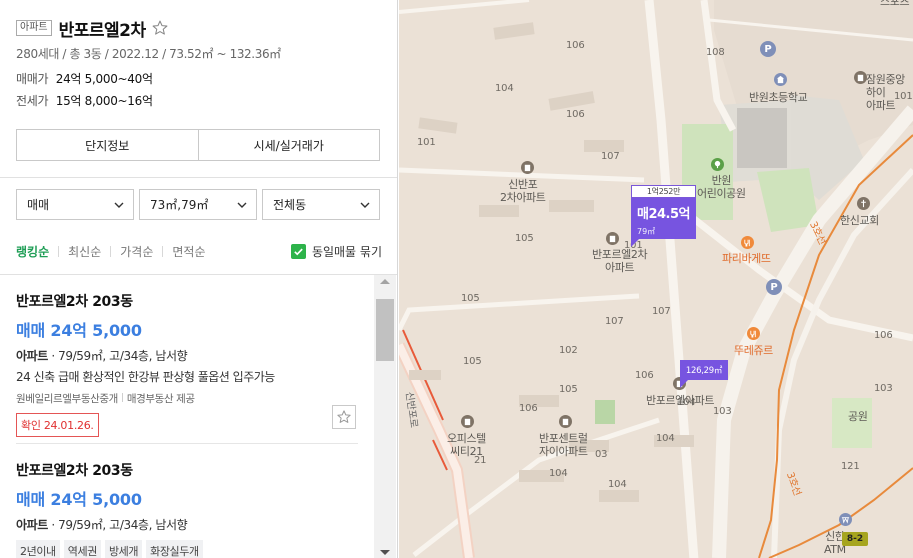  What do you see at coordinates (568, 350) in the screenshot?
I see `building-number: 102` at bounding box center [568, 350].